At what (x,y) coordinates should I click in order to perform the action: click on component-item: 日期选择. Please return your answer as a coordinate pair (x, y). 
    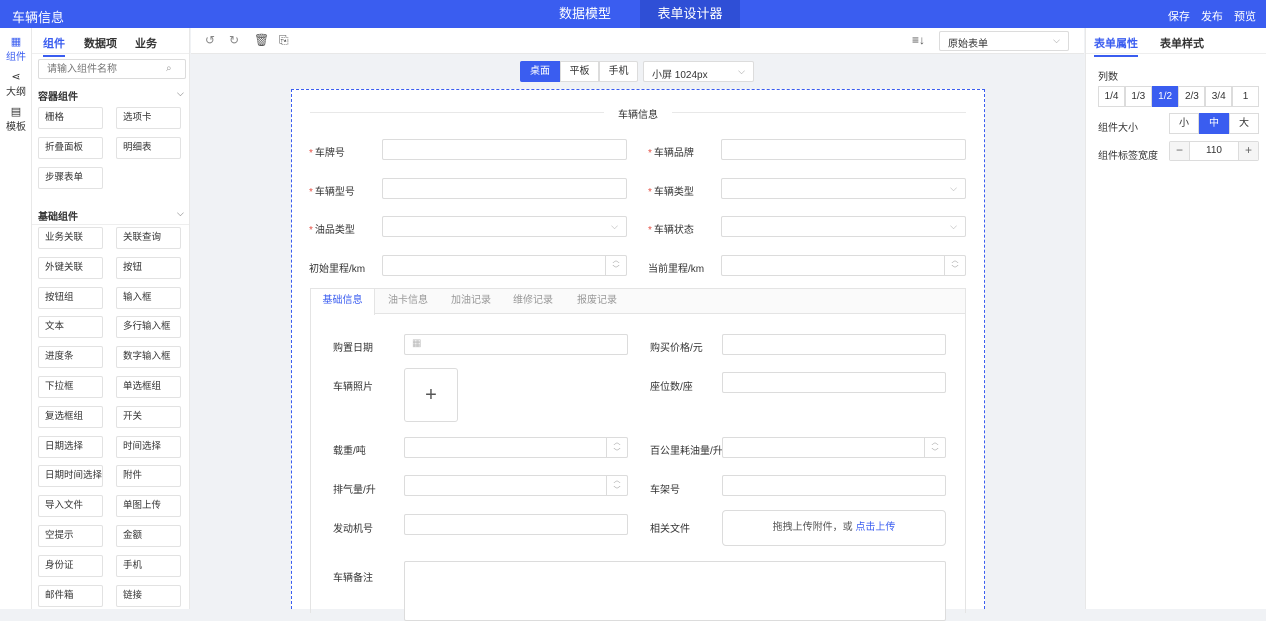
    Looking at the image, I should click on (70, 446).